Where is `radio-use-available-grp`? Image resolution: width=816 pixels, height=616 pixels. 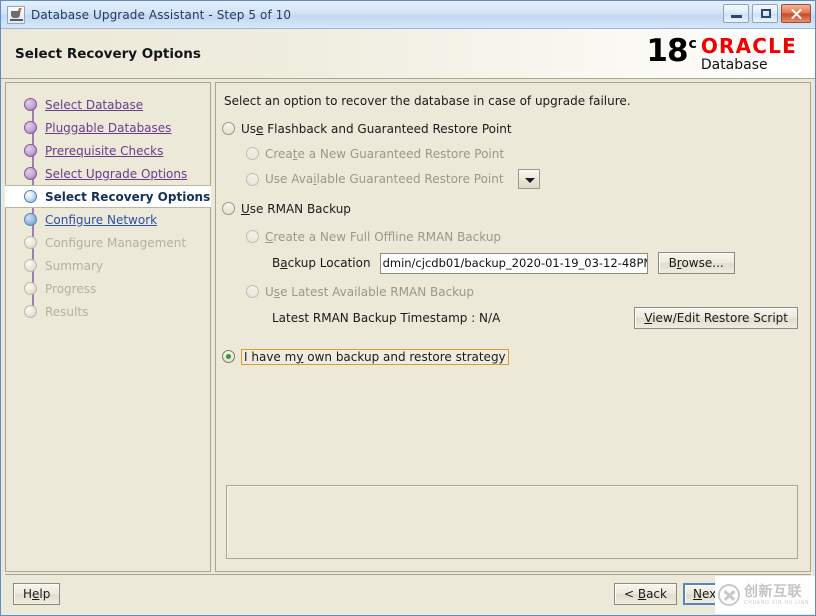 radio-use-available-grp is located at coordinates (252, 179).